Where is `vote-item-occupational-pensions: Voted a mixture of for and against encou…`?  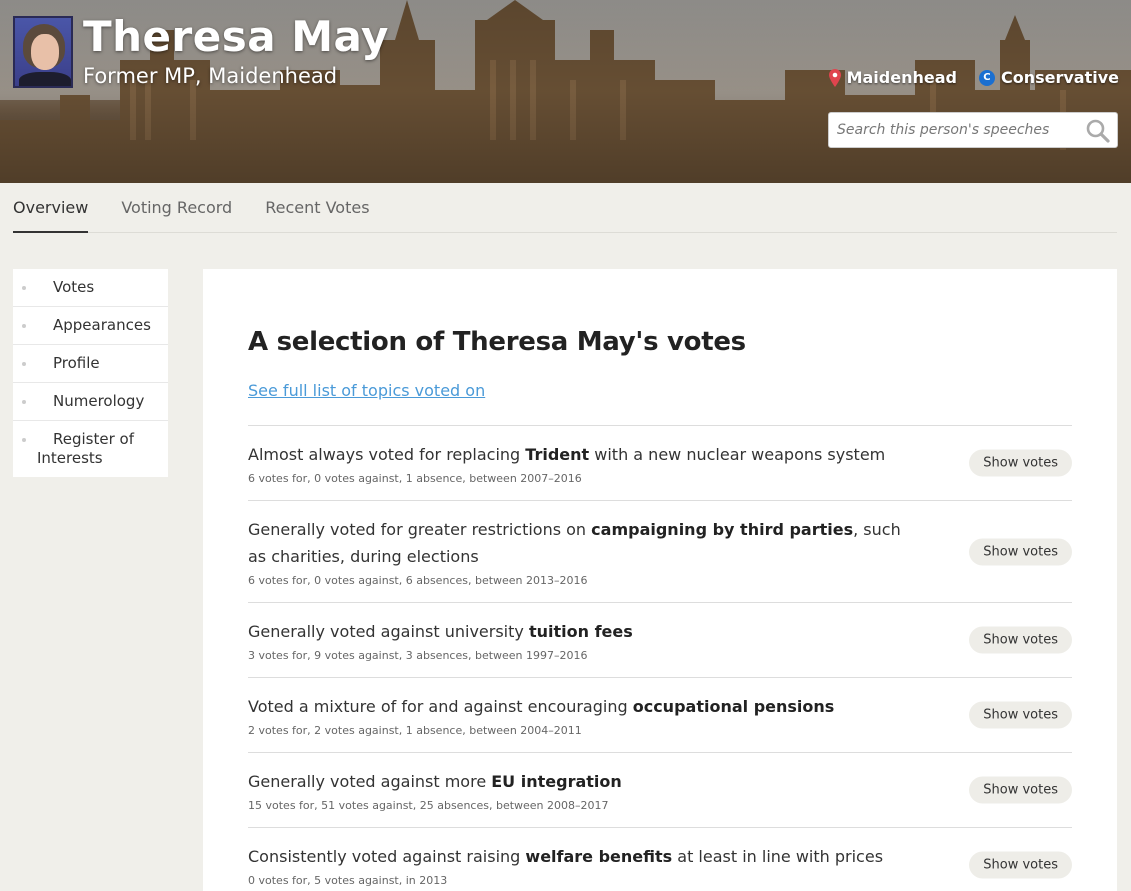 vote-item-occupational-pensions: Voted a mixture of for and against encou… is located at coordinates (660, 715).